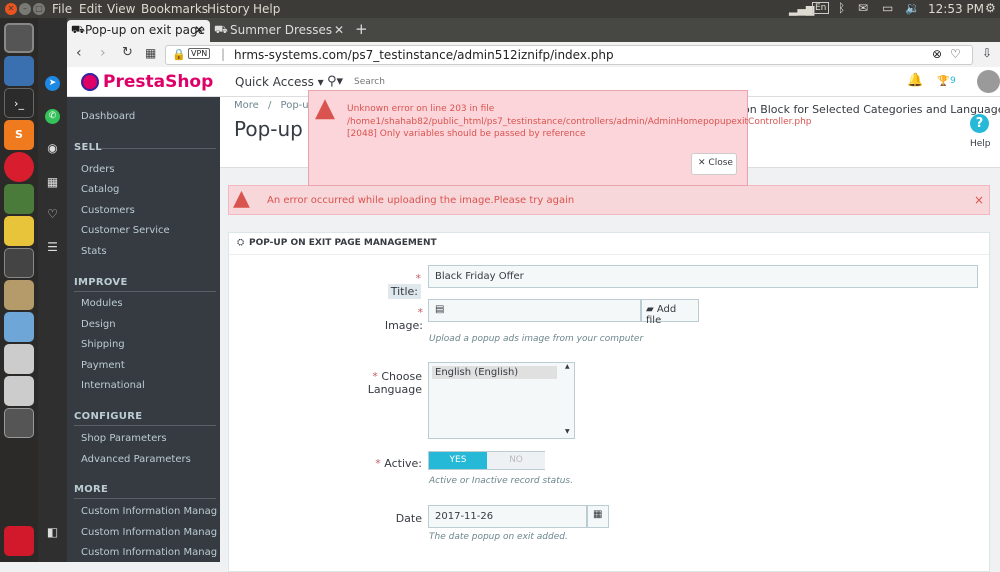  Describe the element at coordinates (841, 8) in the screenshot. I see `bluetooth-icon: ᛒ` at that location.